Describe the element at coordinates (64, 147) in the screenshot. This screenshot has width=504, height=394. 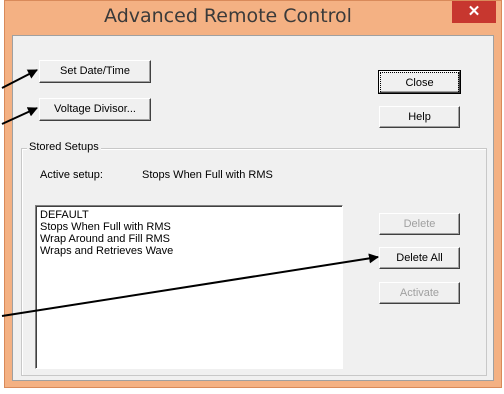
I see `stored-setups-label: Stored Setups` at that location.